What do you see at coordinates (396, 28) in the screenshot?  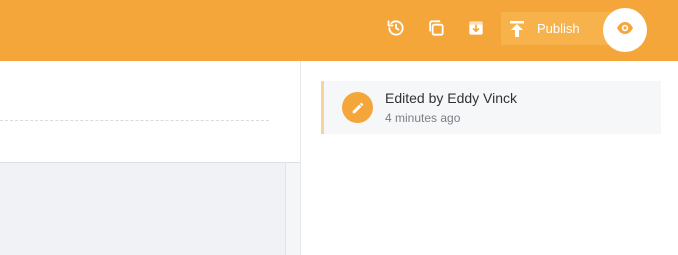 I see `history-icon` at bounding box center [396, 28].